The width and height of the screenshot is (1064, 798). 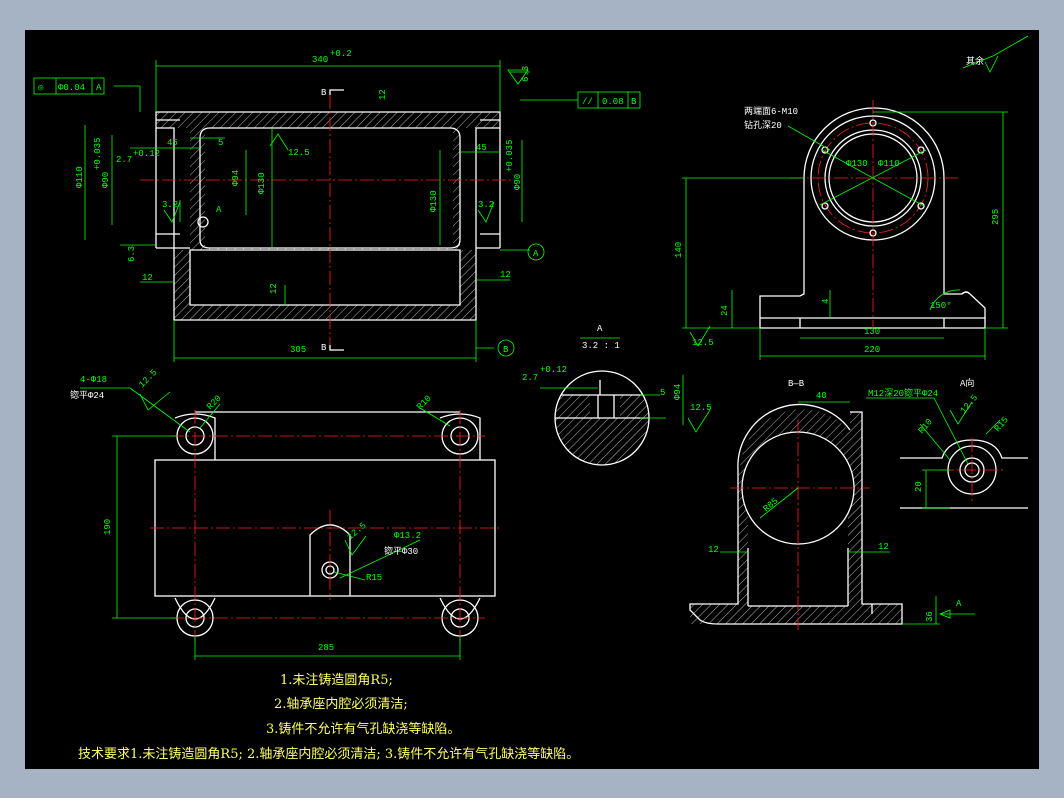 What do you see at coordinates (930, 616) in the screenshot?
I see `bb-36: 36` at bounding box center [930, 616].